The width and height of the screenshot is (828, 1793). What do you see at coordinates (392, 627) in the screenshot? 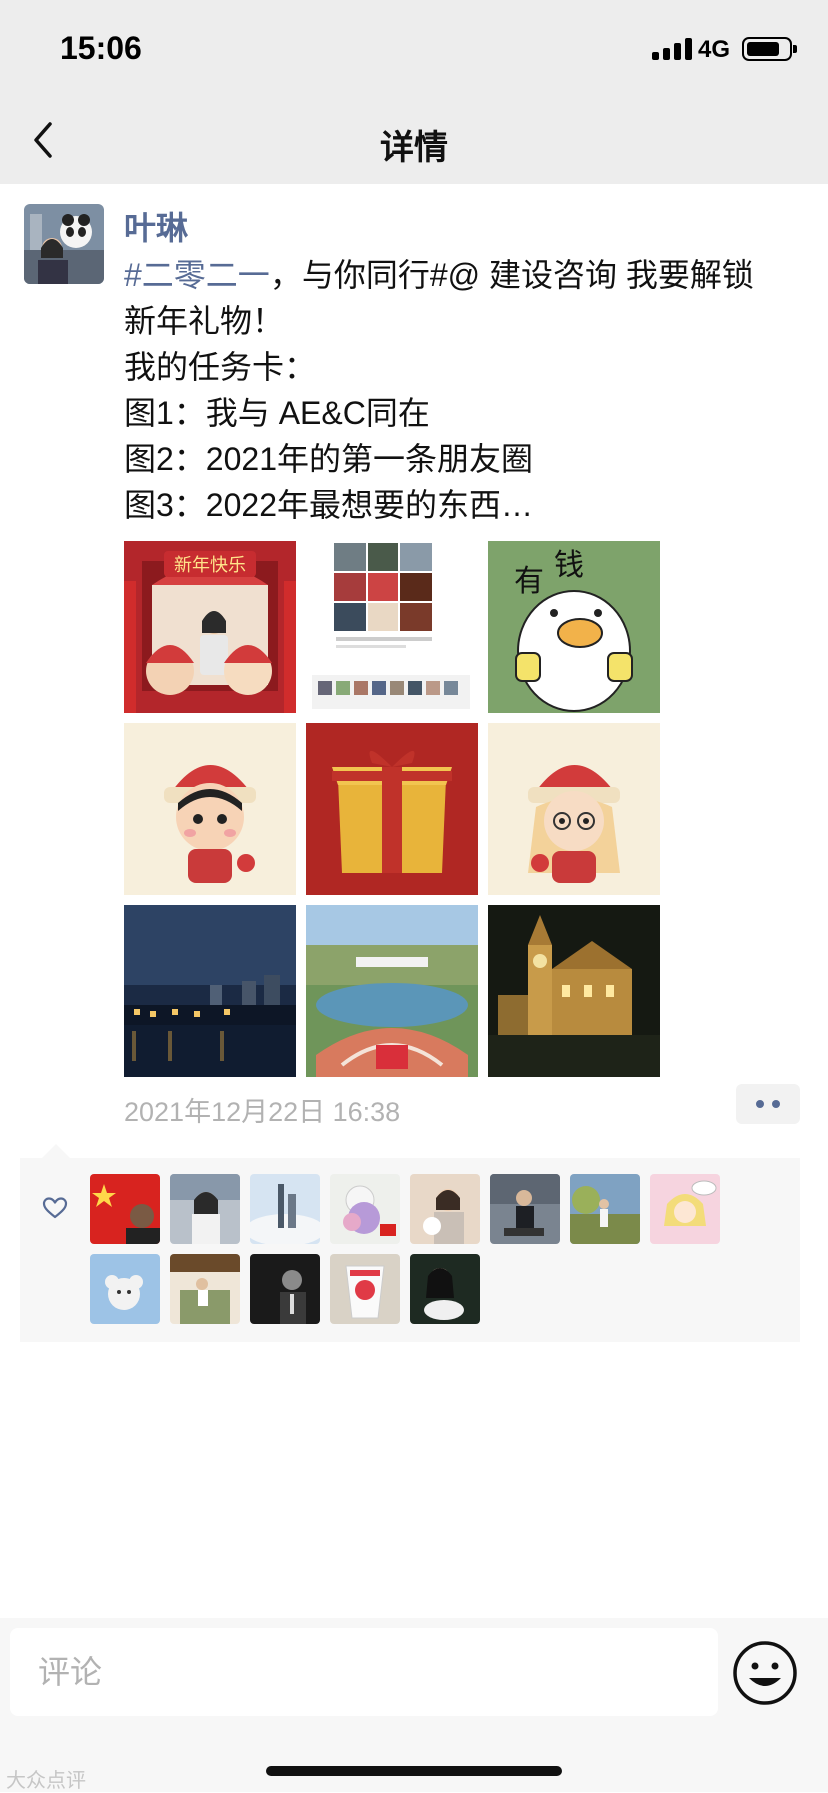
I see `photo-moments-collage` at bounding box center [392, 627].